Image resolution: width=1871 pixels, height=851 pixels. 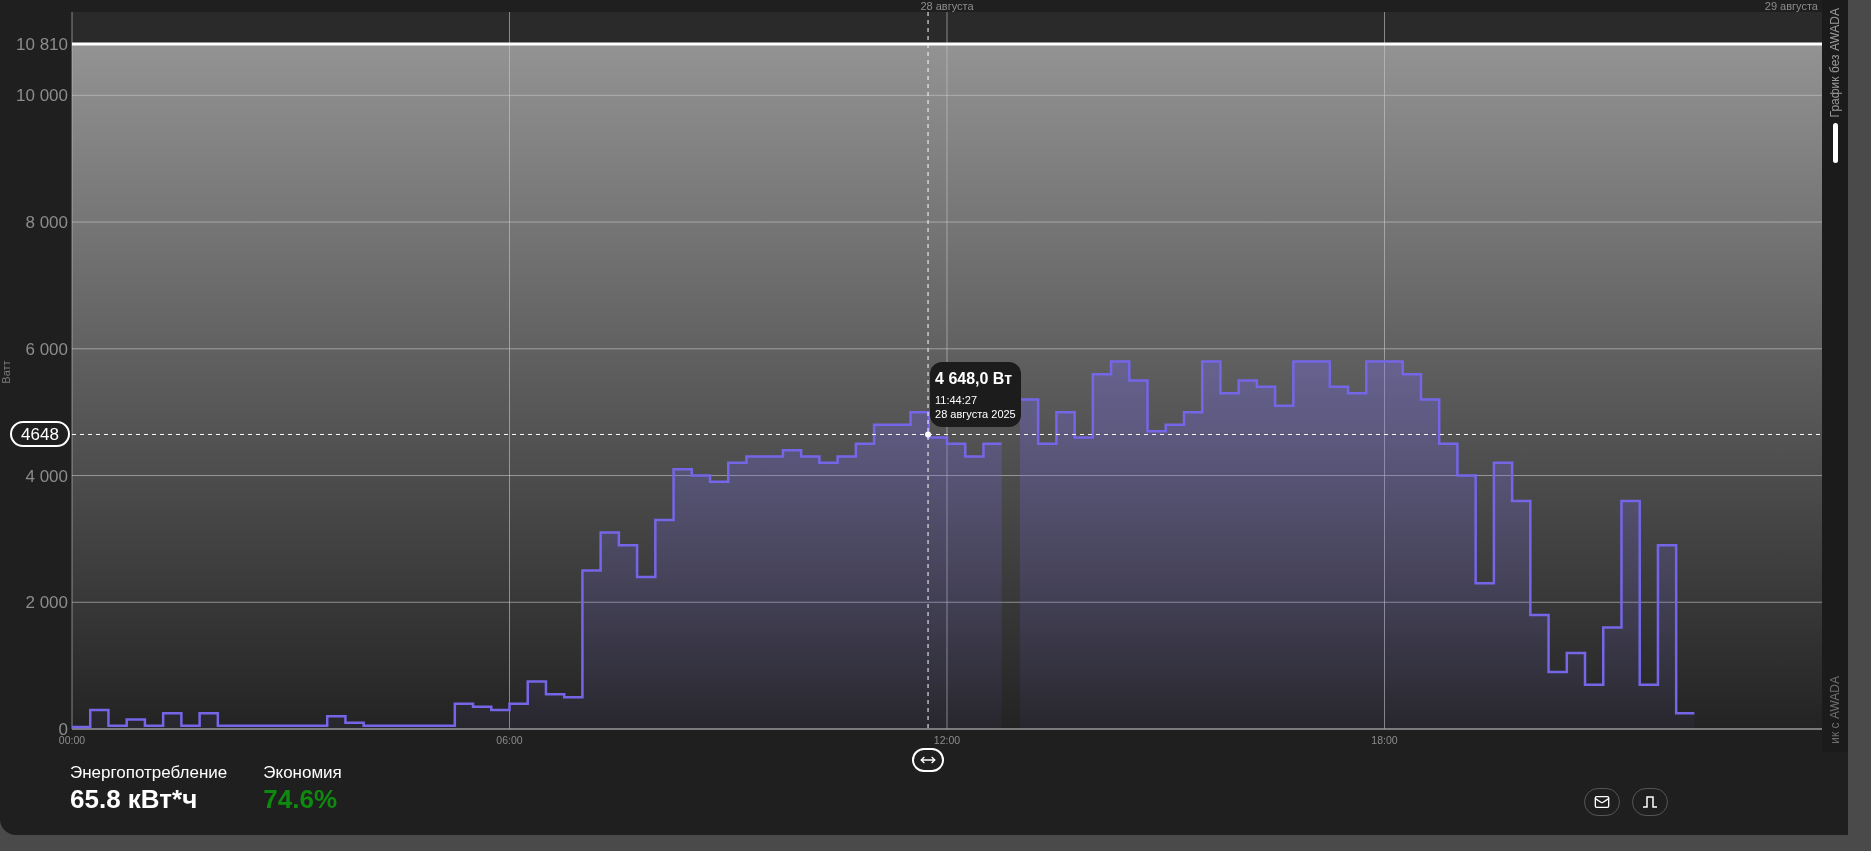 I want to click on drag-handle, so click(x=928, y=760).